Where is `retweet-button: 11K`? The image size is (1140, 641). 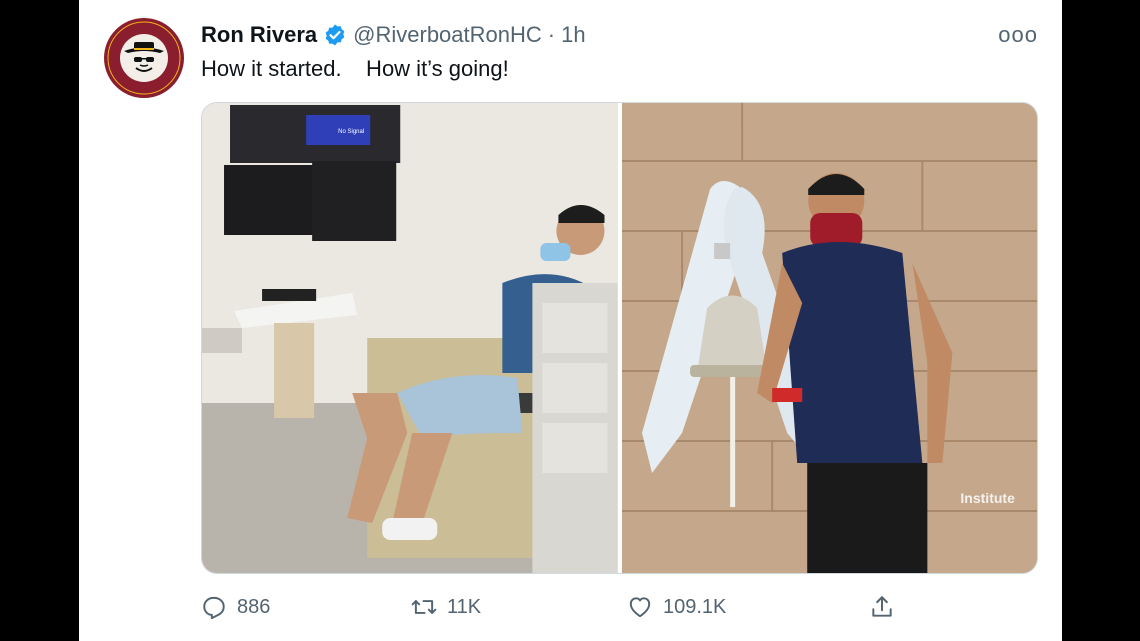
retweet-button: 11K is located at coordinates (446, 607).